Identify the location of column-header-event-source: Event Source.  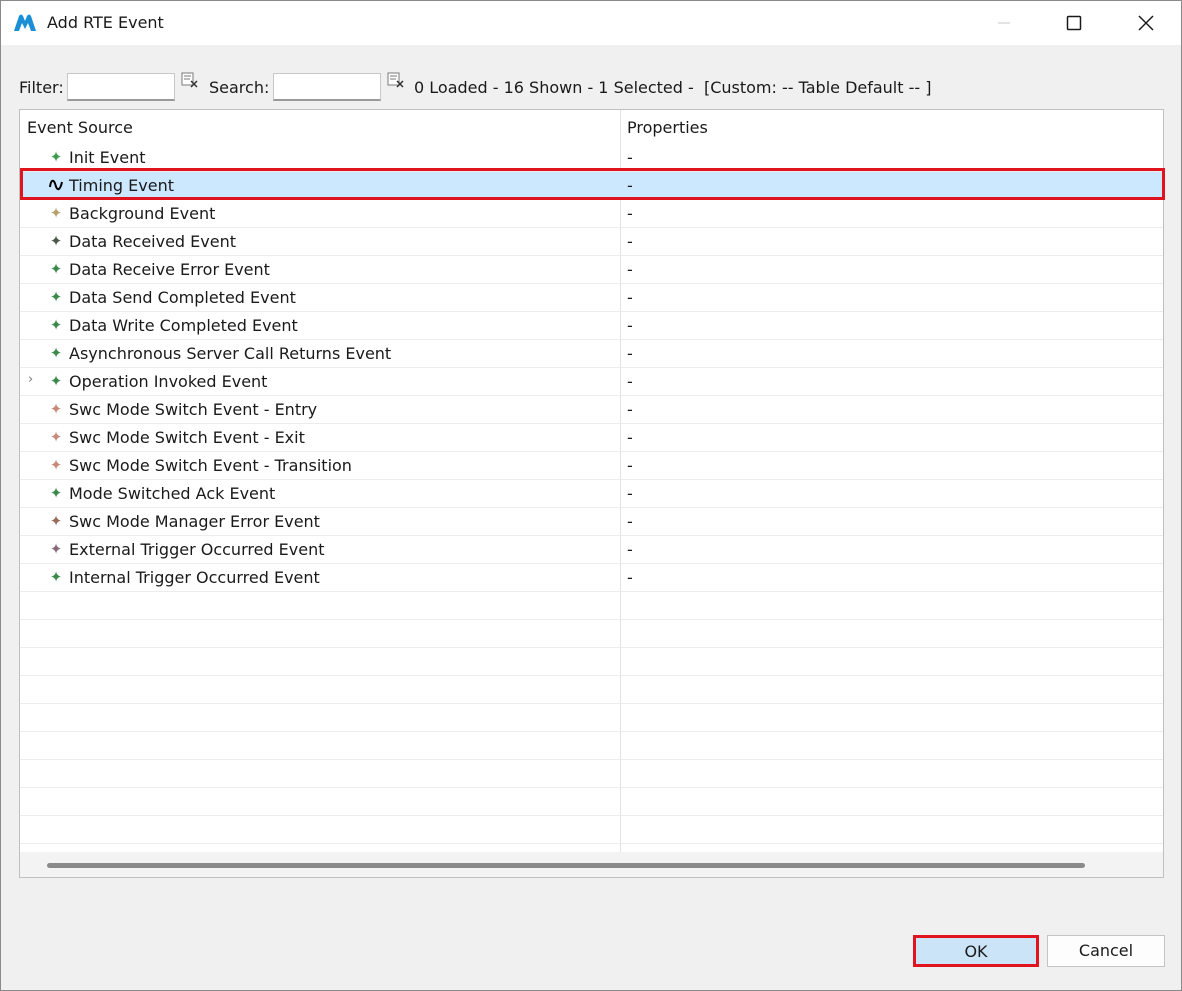
(80, 127).